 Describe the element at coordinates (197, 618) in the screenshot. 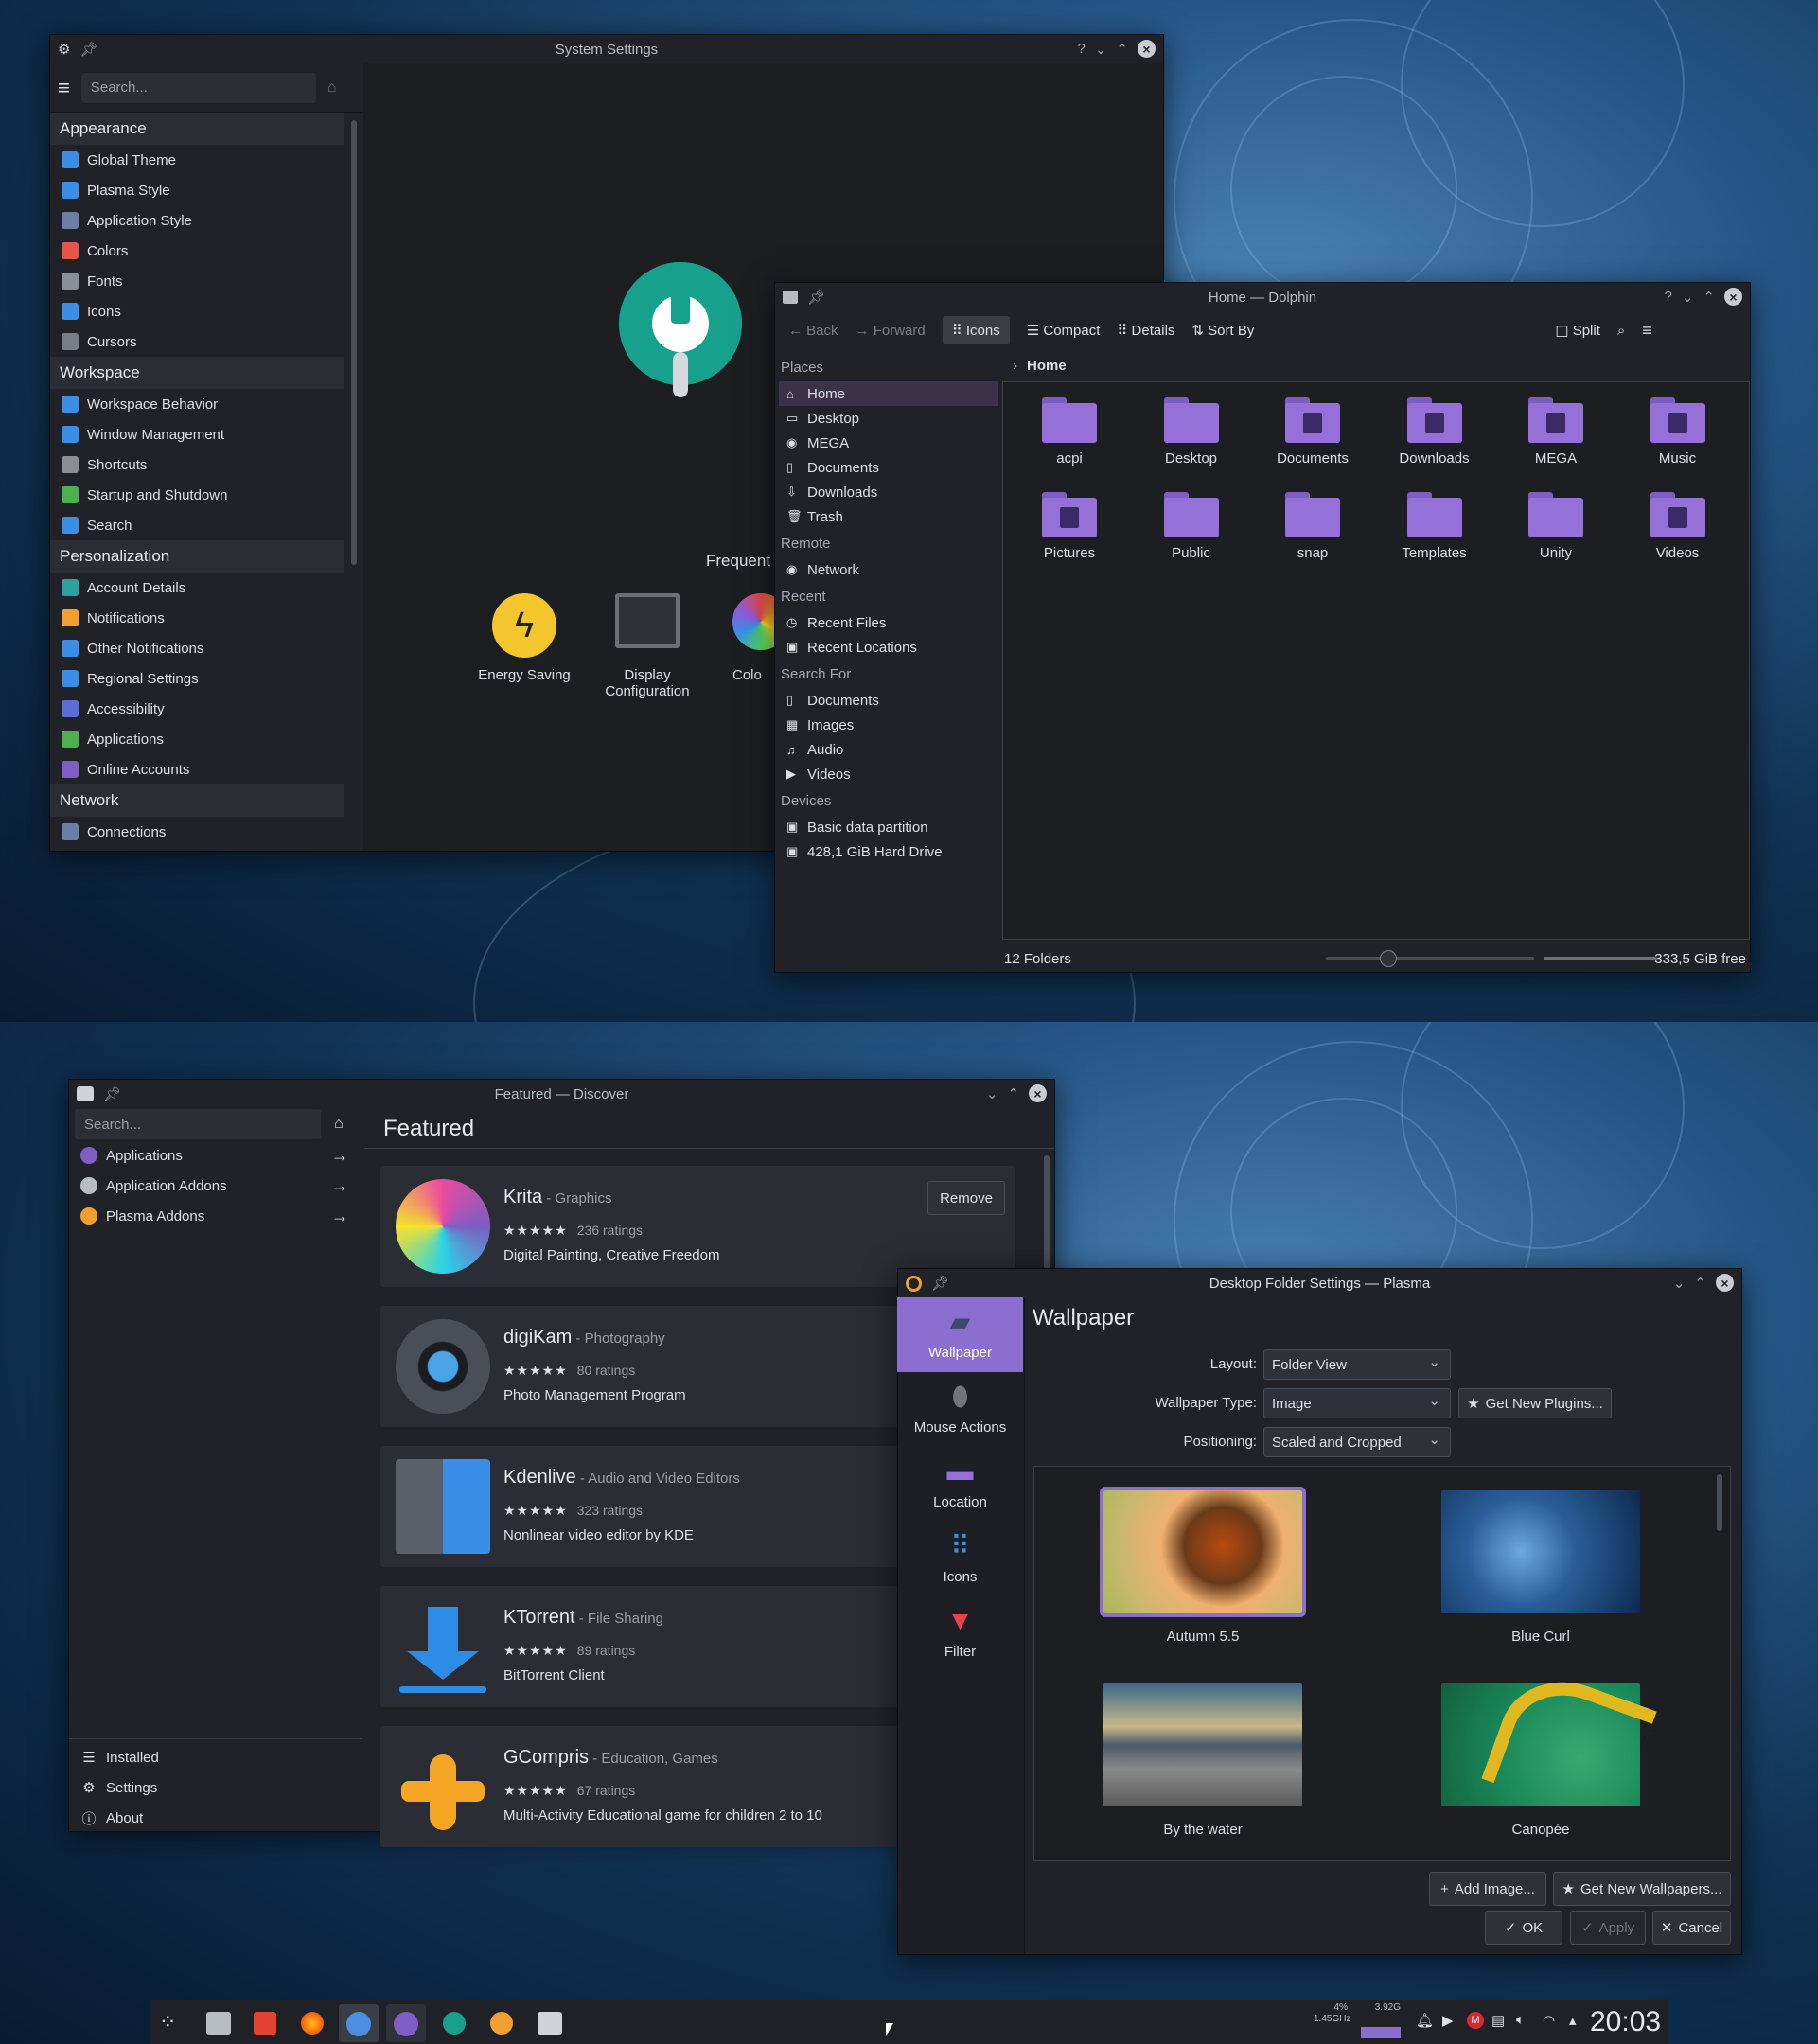

I see `sidebar-item-notifications: Notifications` at that location.